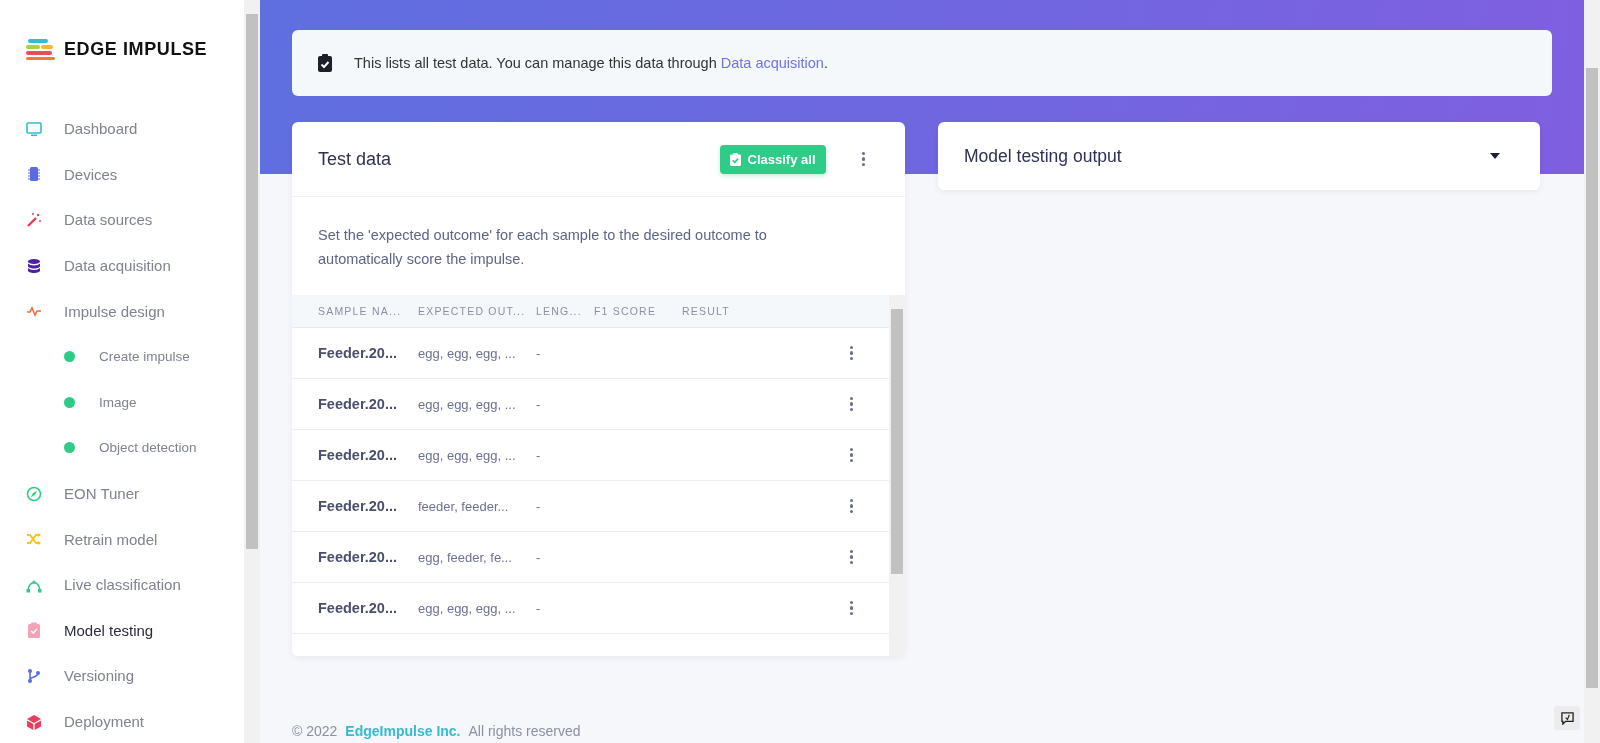 This screenshot has height=743, width=1600. What do you see at coordinates (122, 220) in the screenshot?
I see `sidebar-item: Data sources` at bounding box center [122, 220].